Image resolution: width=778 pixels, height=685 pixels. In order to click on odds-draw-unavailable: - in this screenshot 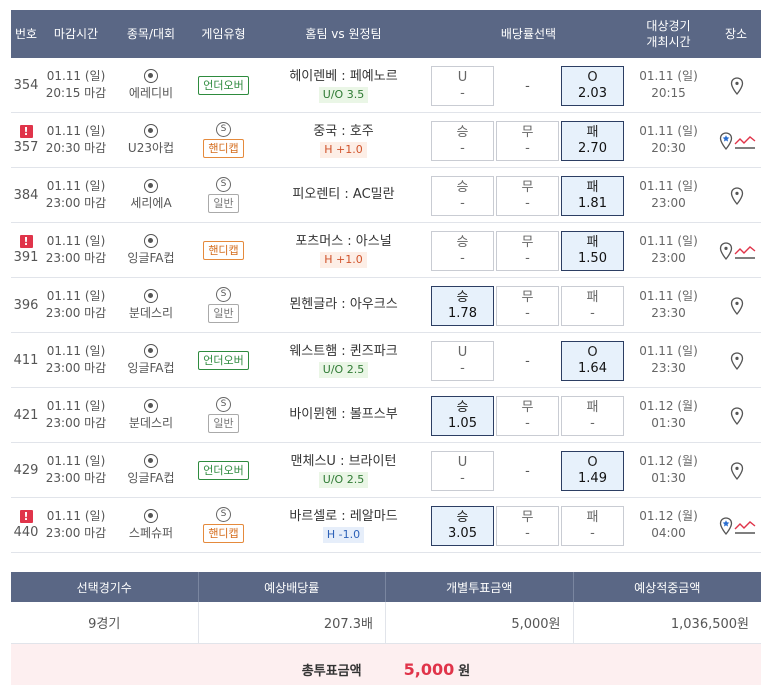, I will do `click(527, 86)`.